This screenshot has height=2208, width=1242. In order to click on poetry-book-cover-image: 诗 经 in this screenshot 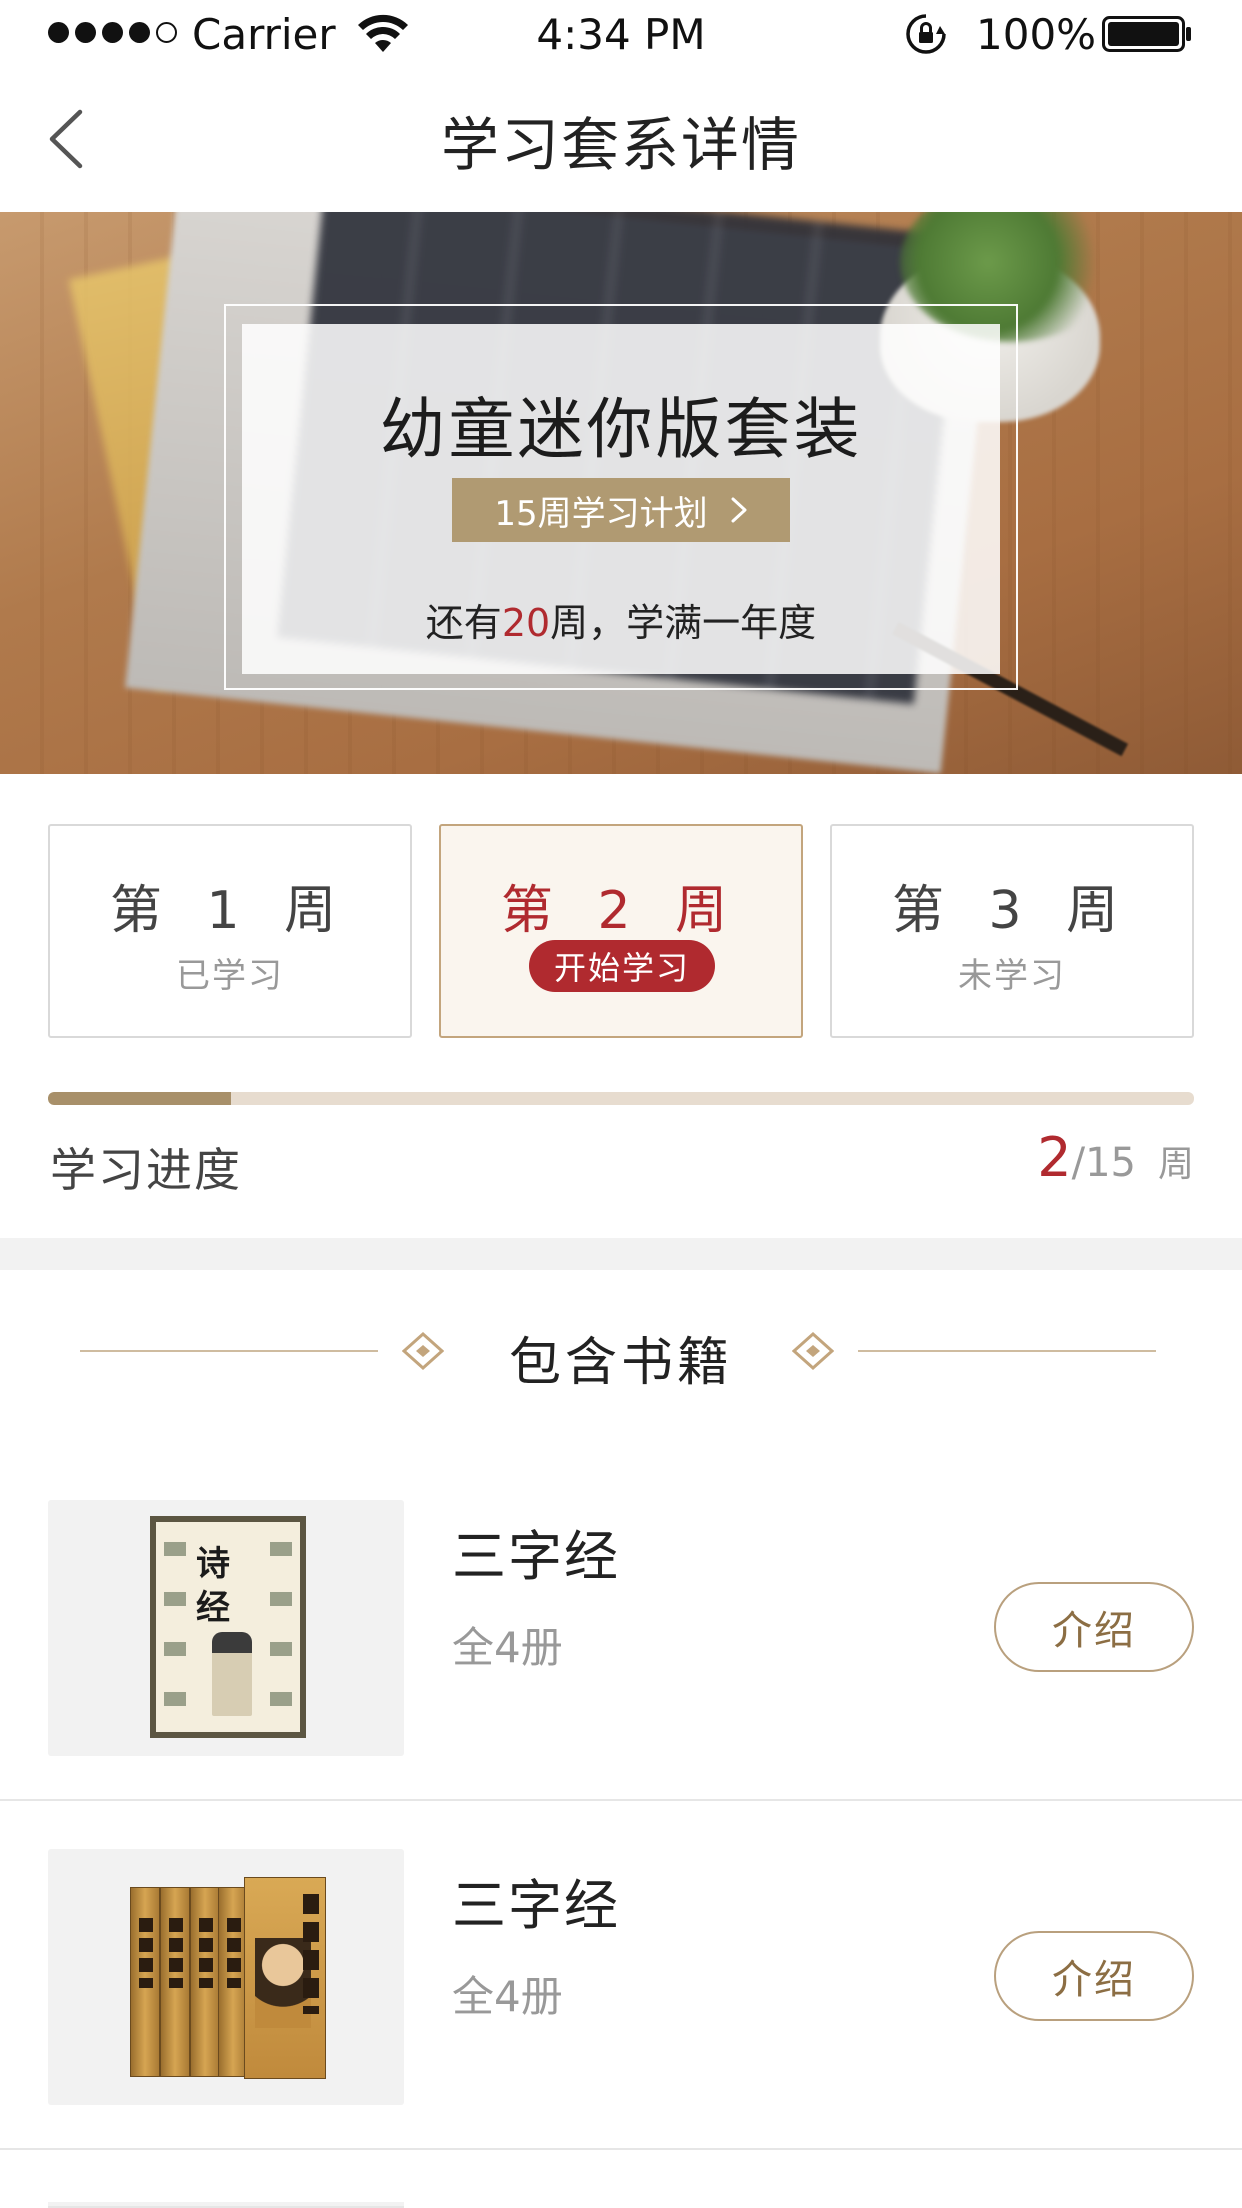, I will do `click(228, 1627)`.